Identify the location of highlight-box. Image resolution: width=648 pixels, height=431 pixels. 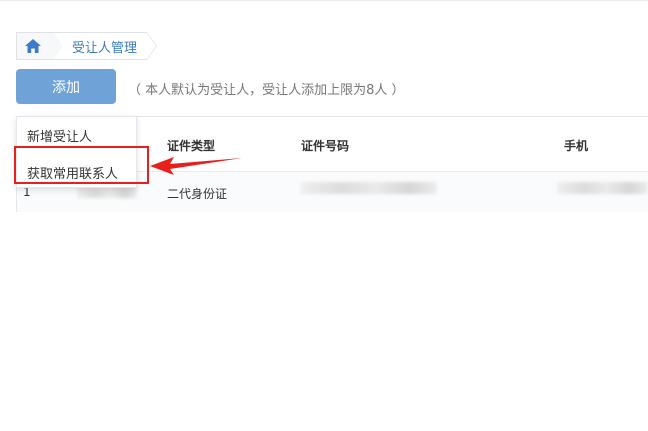
(81, 165).